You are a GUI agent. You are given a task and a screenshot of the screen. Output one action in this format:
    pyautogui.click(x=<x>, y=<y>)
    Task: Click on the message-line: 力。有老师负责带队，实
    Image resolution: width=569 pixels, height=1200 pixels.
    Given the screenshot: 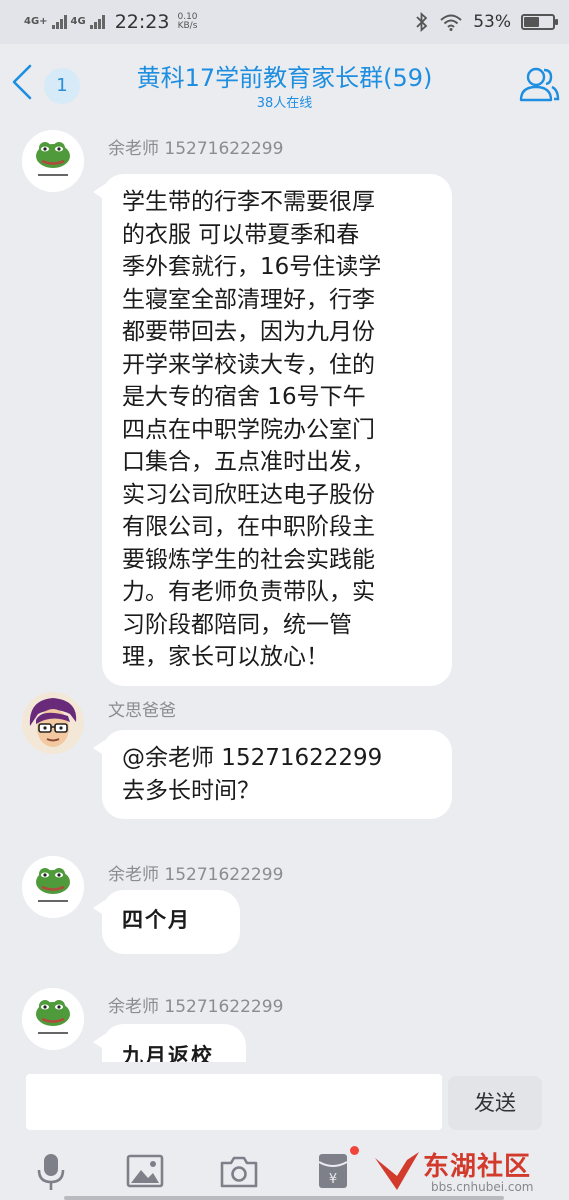 What is the action you would take?
    pyautogui.click(x=248, y=592)
    